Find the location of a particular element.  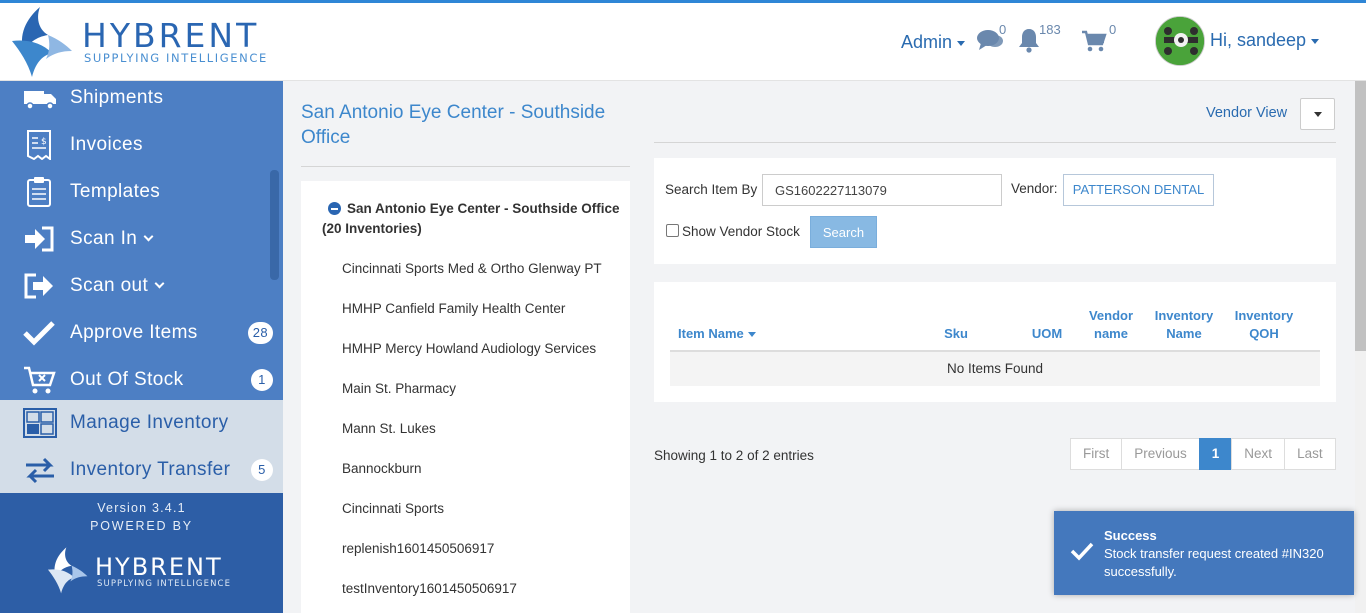

vendor-view-label: Vendor View is located at coordinates (1247, 113).